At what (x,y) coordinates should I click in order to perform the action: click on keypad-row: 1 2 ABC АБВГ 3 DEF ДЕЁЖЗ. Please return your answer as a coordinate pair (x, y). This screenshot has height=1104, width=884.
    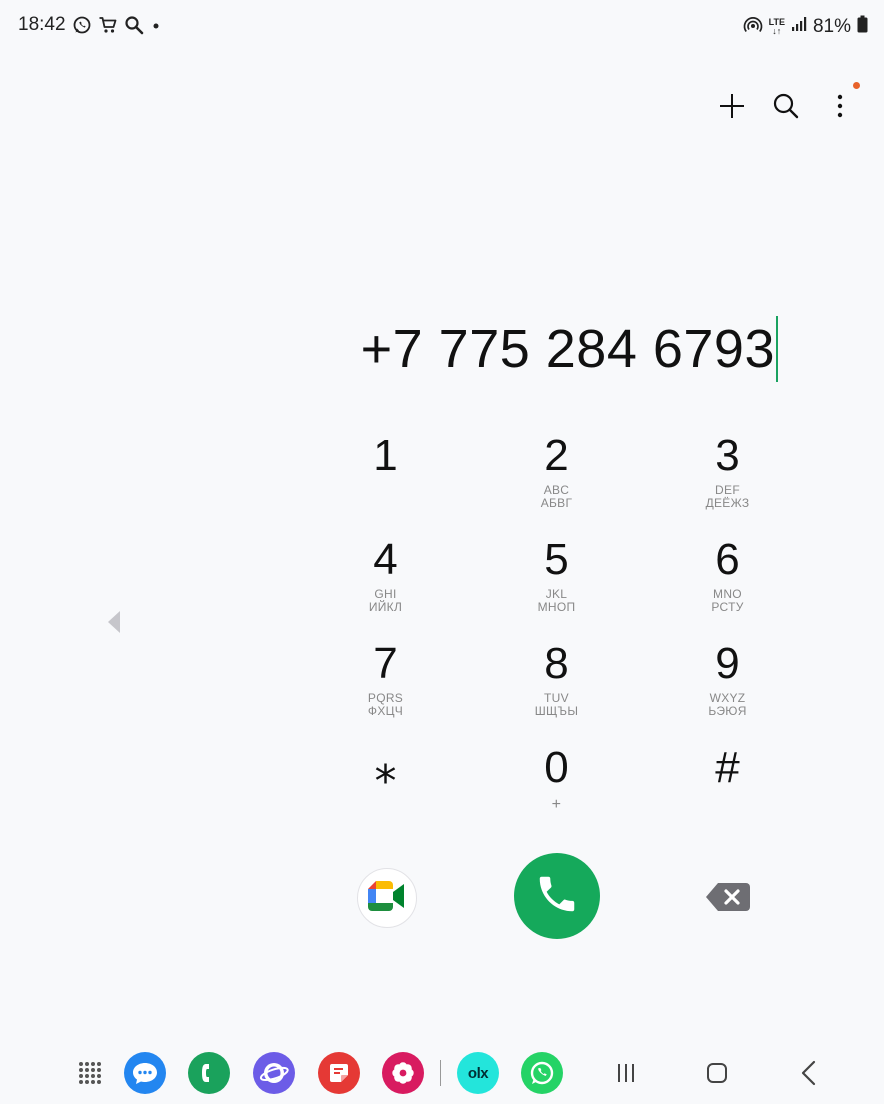
    Looking at the image, I should click on (557, 480).